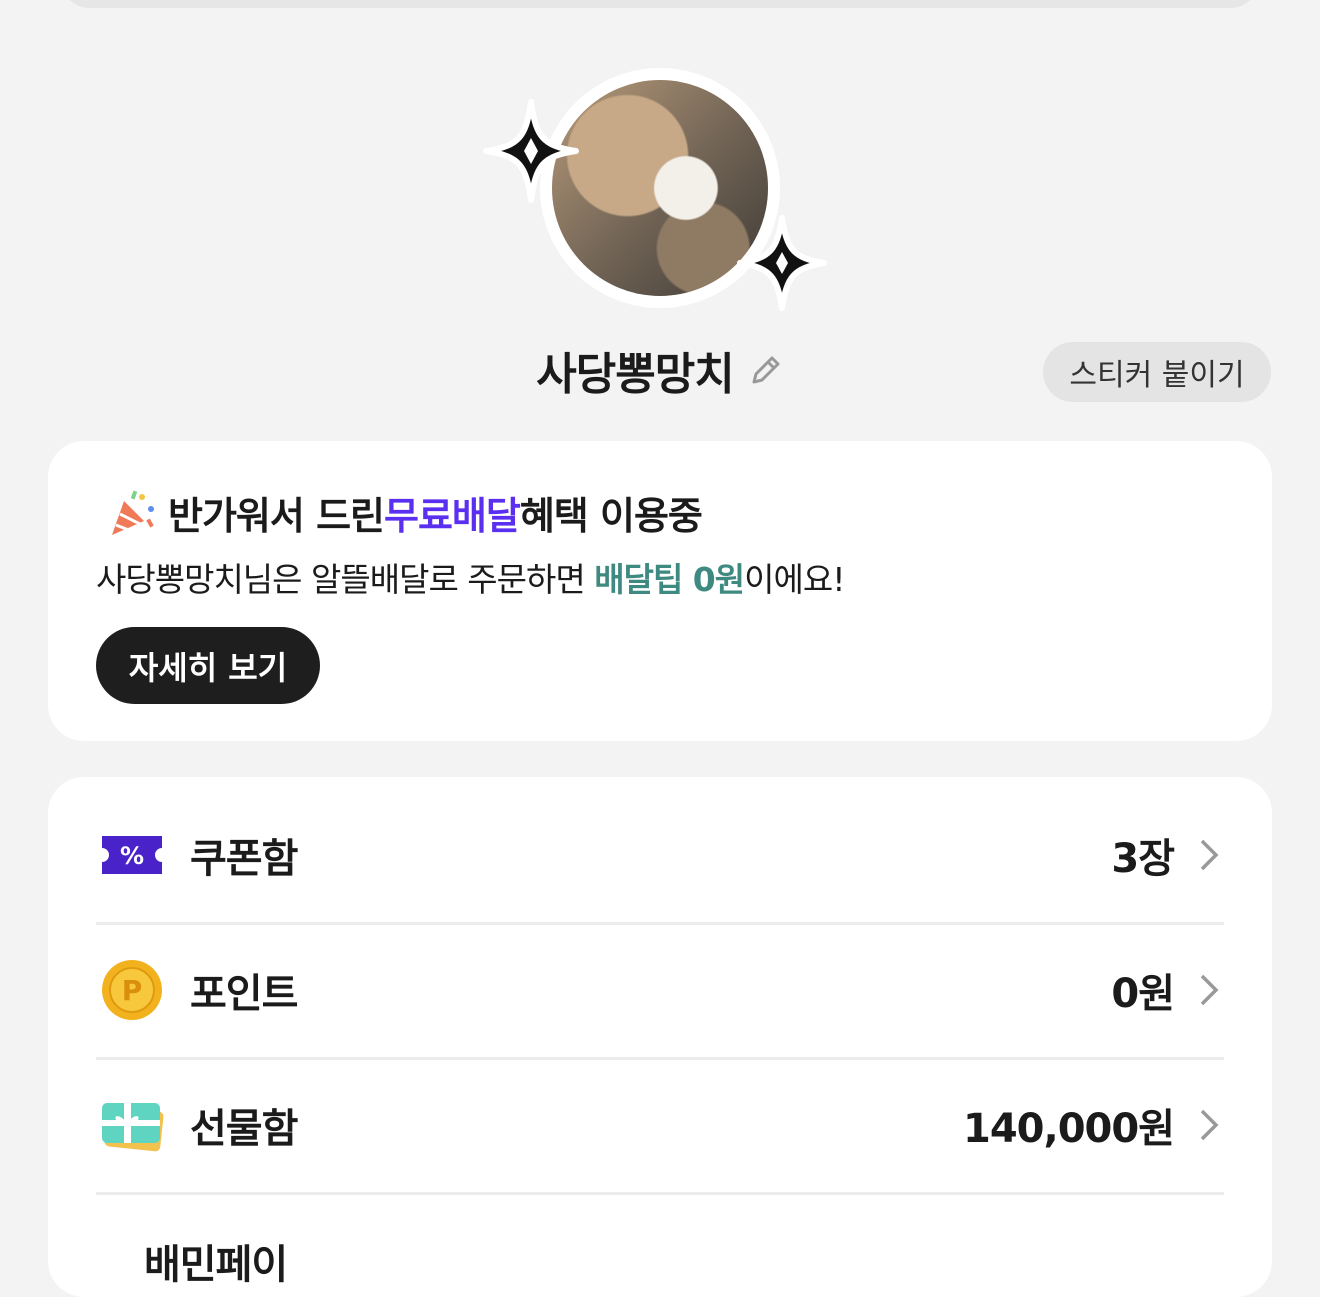 This screenshot has height=1297, width=1320. Describe the element at coordinates (611, 516) in the screenshot. I see `promo-title-suffix: 혜택 이용중` at that location.